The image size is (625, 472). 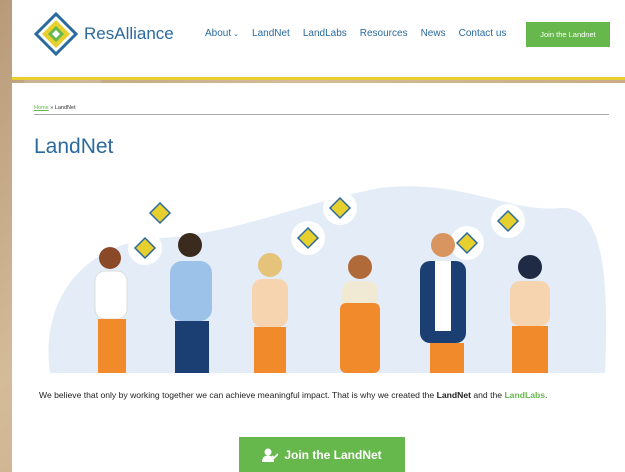 What do you see at coordinates (524, 395) in the screenshot?
I see `tagline-landlabs-link: LandLabs` at bounding box center [524, 395].